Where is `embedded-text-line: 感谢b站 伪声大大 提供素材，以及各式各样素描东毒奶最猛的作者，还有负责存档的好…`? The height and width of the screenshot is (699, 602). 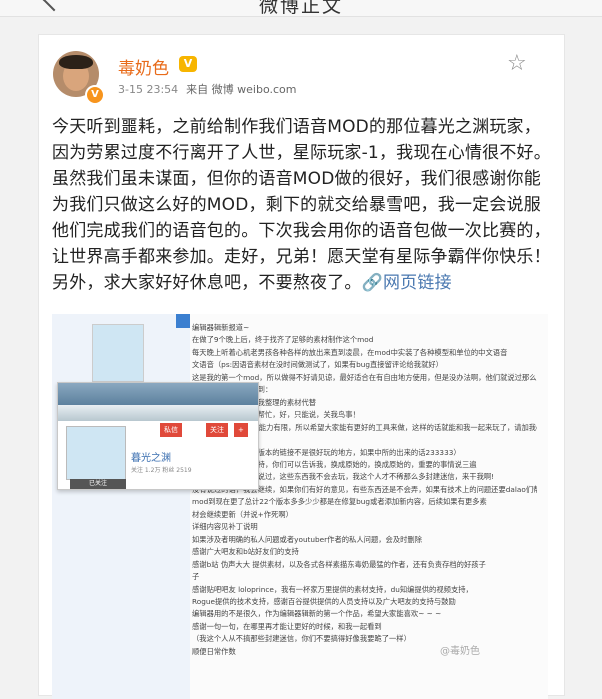 embedded-text-line: 感谢b站 伪声大大 提供素材，以及各式各样素描东毒奶最猛的作者，还有负责存档的好… is located at coordinates (339, 564).